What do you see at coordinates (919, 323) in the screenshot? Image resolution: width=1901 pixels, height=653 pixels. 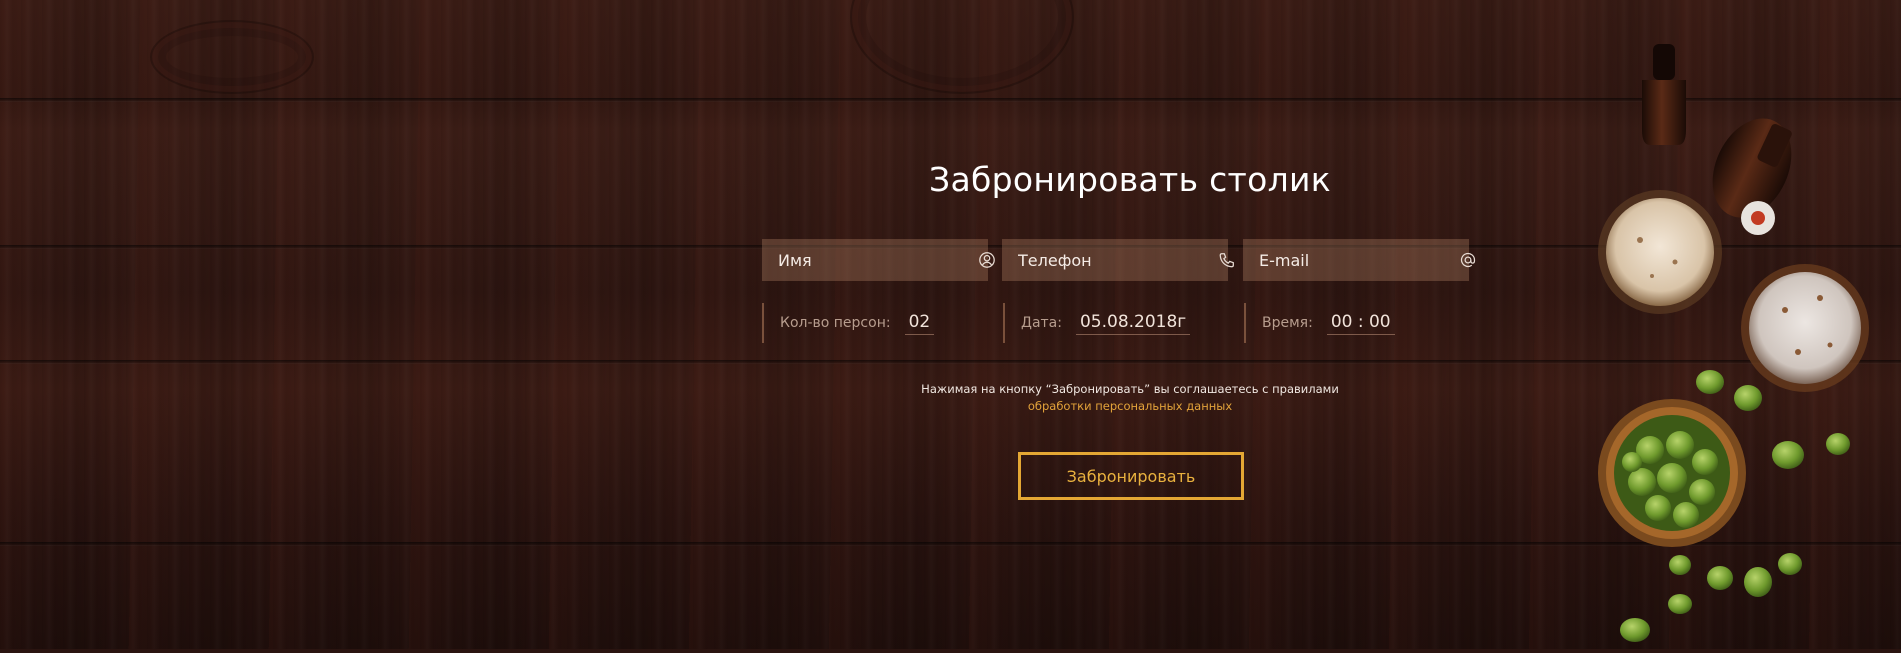 I see `persons-value: 02` at bounding box center [919, 323].